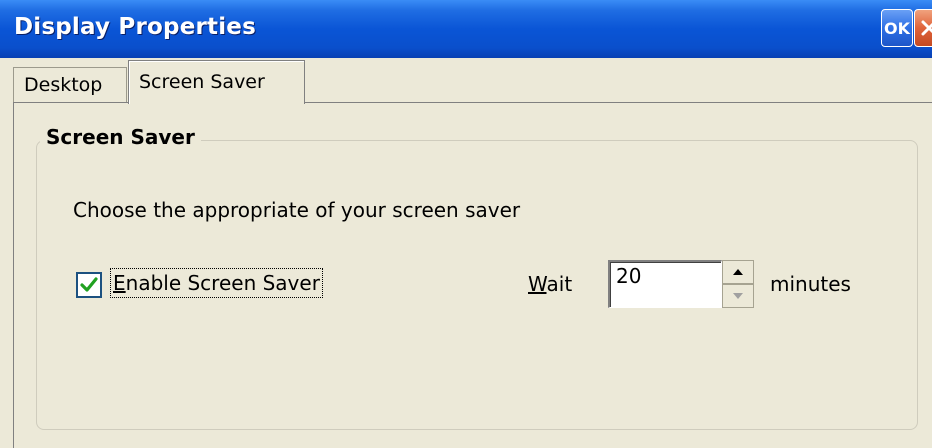 Image resolution: width=932 pixels, height=448 pixels. I want to click on spin-up-button, so click(738, 272).